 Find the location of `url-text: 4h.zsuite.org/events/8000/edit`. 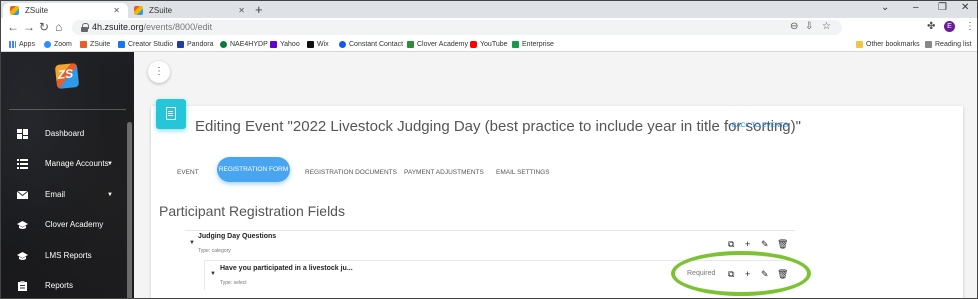

url-text: 4h.zsuite.org/events/8000/edit is located at coordinates (152, 27).